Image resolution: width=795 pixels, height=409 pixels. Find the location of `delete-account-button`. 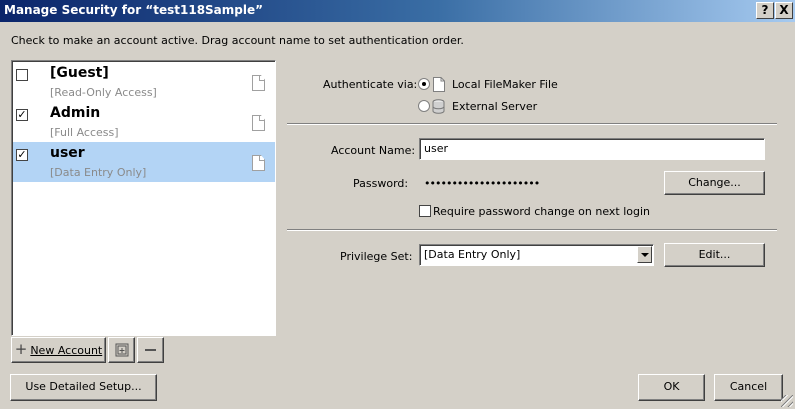

delete-account-button is located at coordinates (150, 350).